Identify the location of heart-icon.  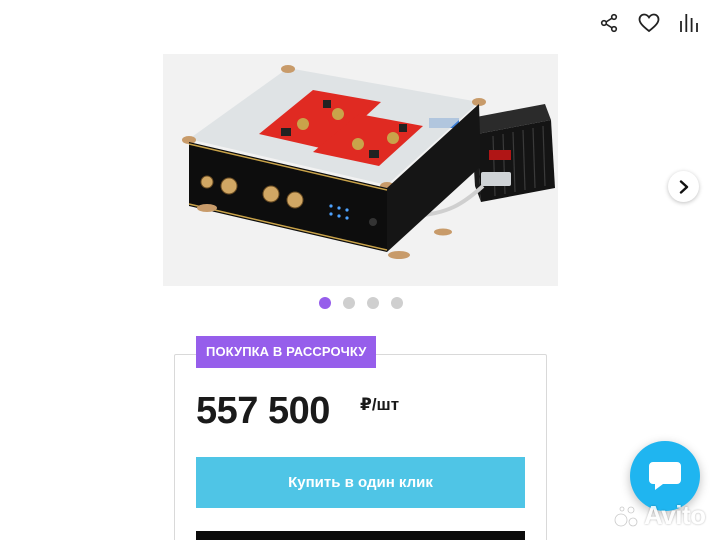
(649, 23).